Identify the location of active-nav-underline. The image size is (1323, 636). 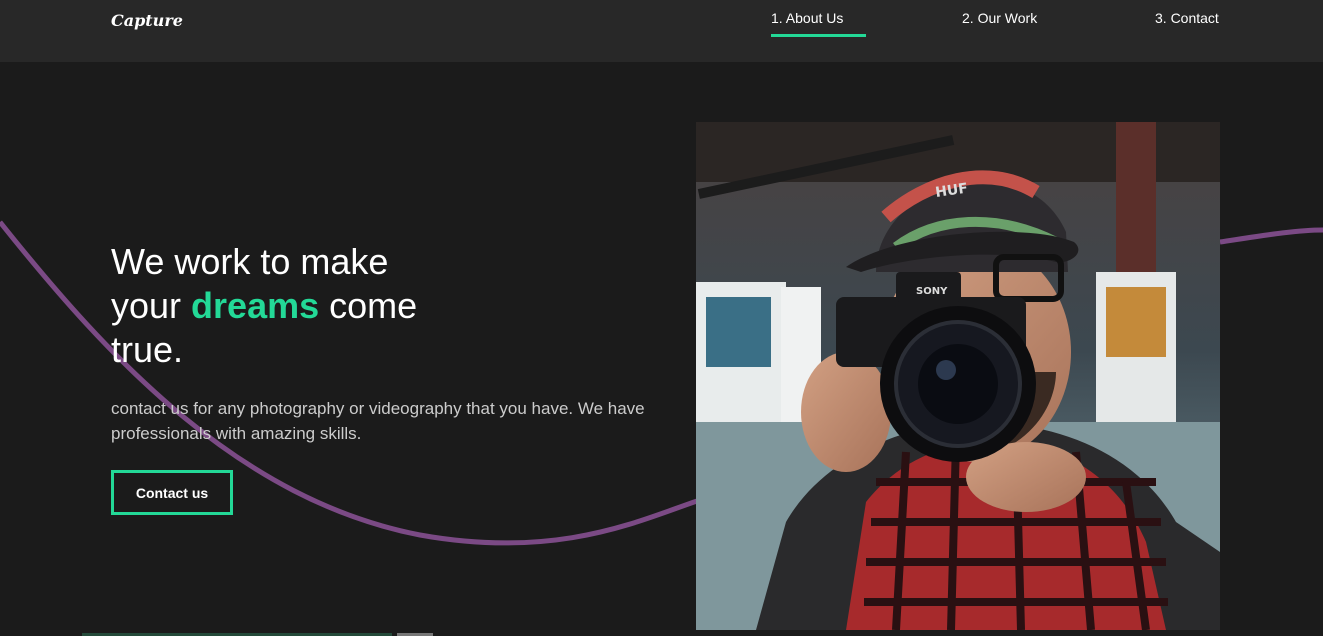
(818, 35).